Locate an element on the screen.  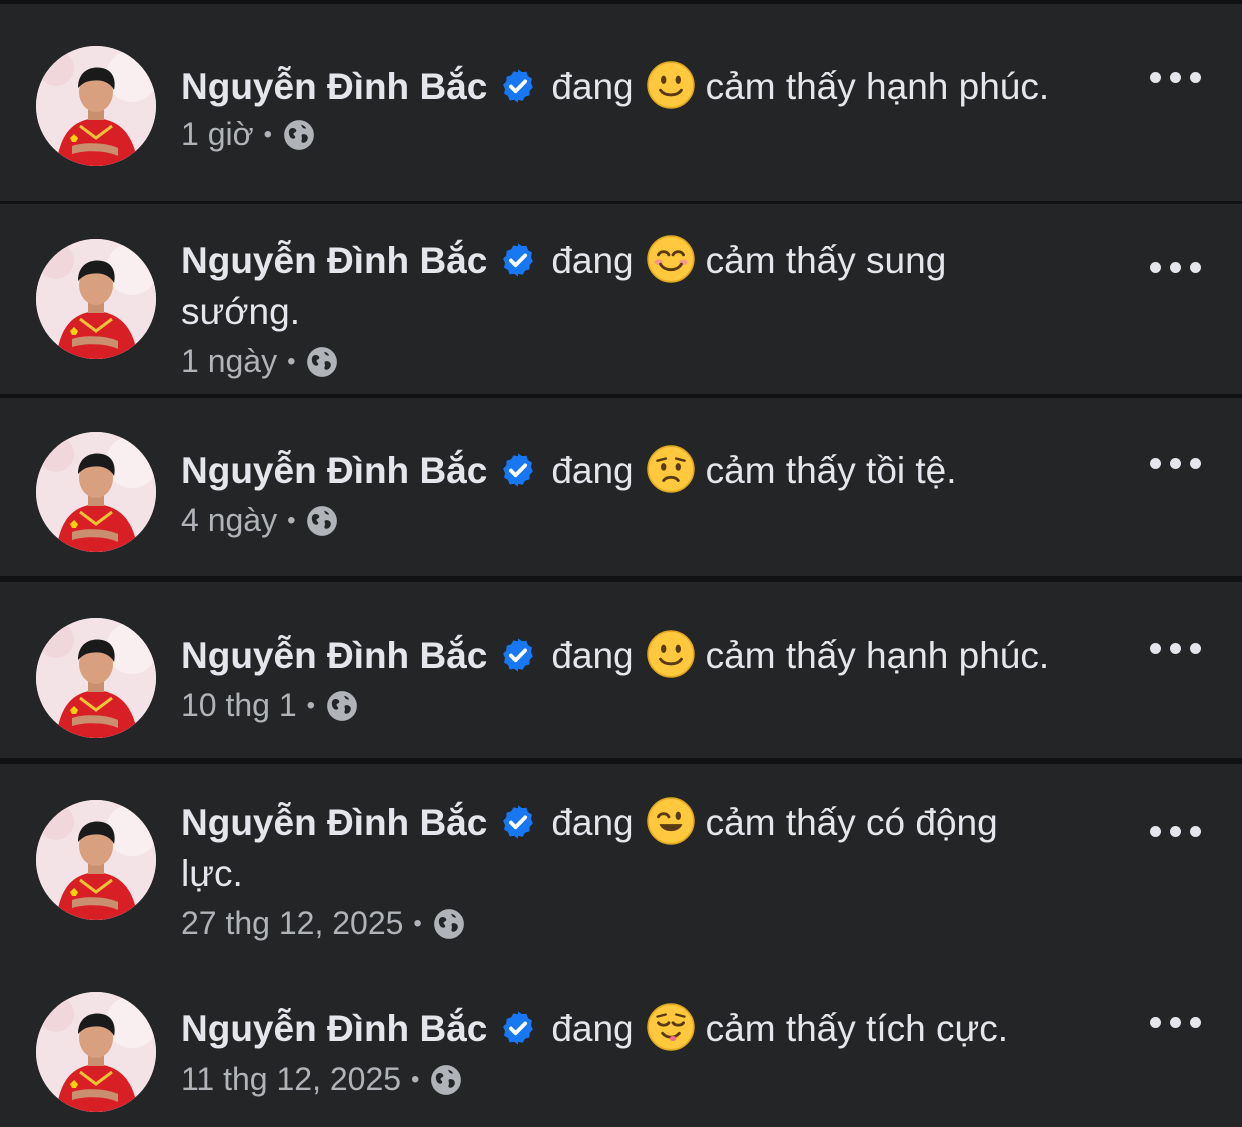
post-meta: 1 giờ • is located at coordinates (248, 134).